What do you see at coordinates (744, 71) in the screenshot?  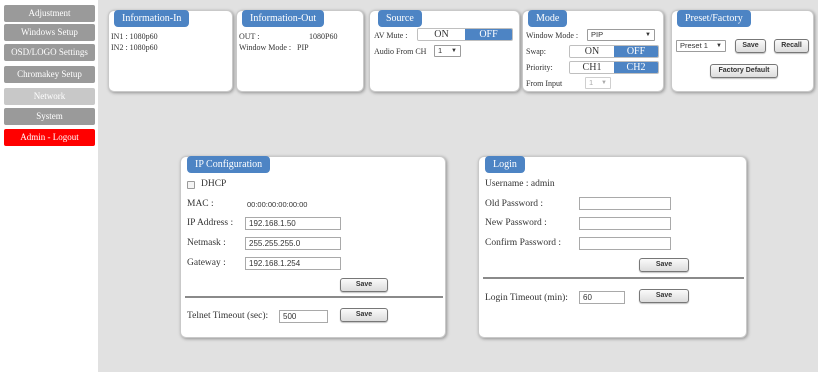 I see `factory-default-button: Factory Default` at bounding box center [744, 71].